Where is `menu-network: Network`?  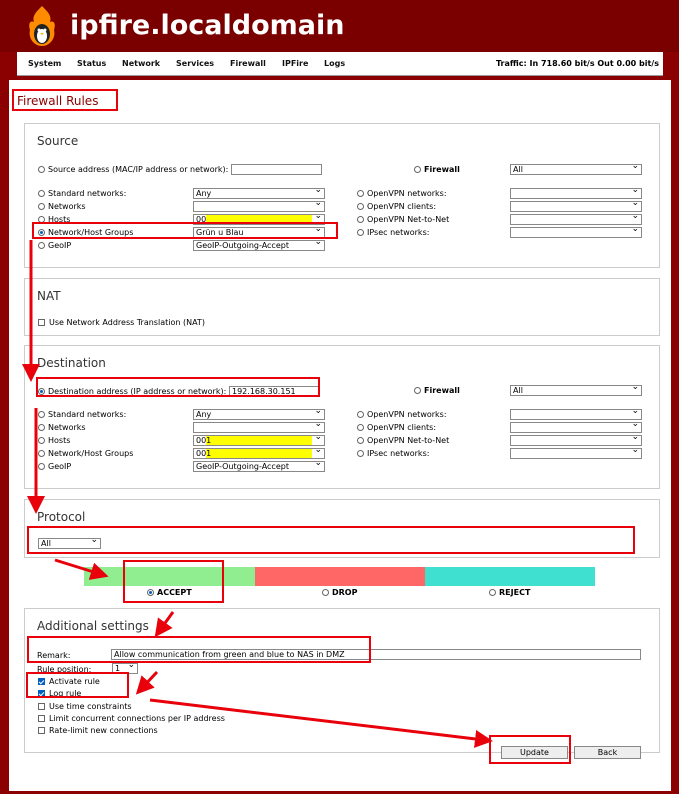 menu-network: Network is located at coordinates (141, 63).